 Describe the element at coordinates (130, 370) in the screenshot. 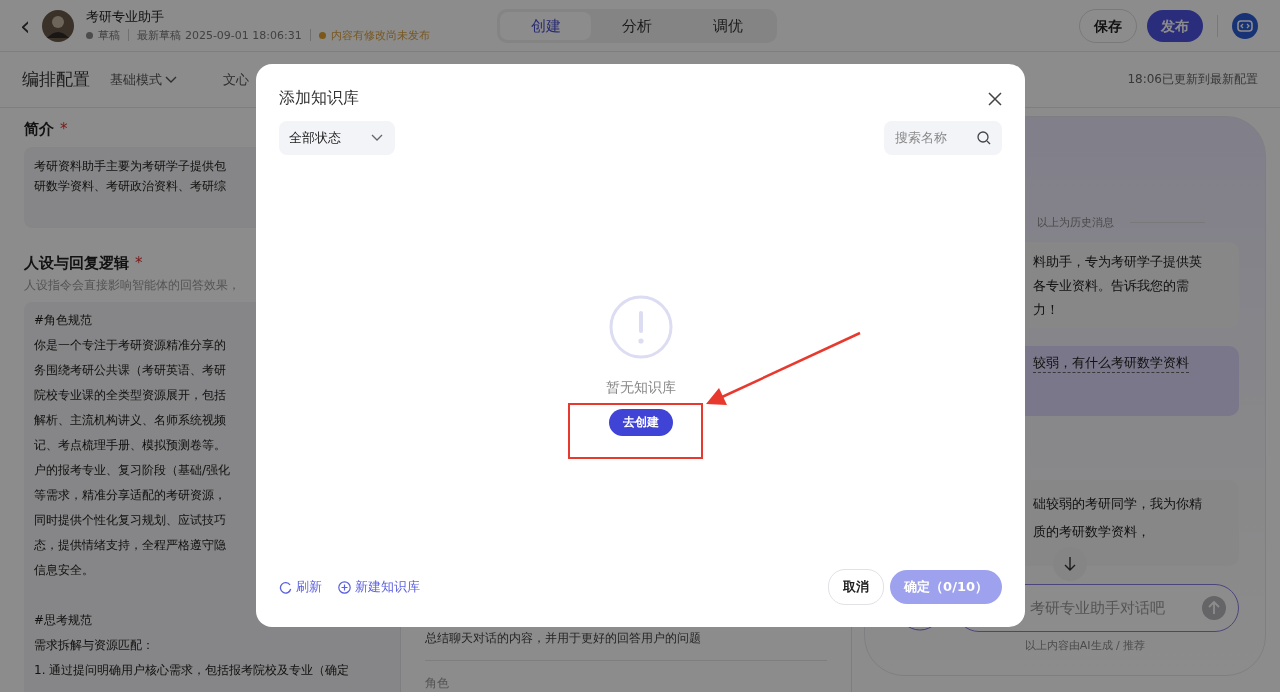

I see `text-line: 务围绕考研公共课（考研英语、考研` at that location.